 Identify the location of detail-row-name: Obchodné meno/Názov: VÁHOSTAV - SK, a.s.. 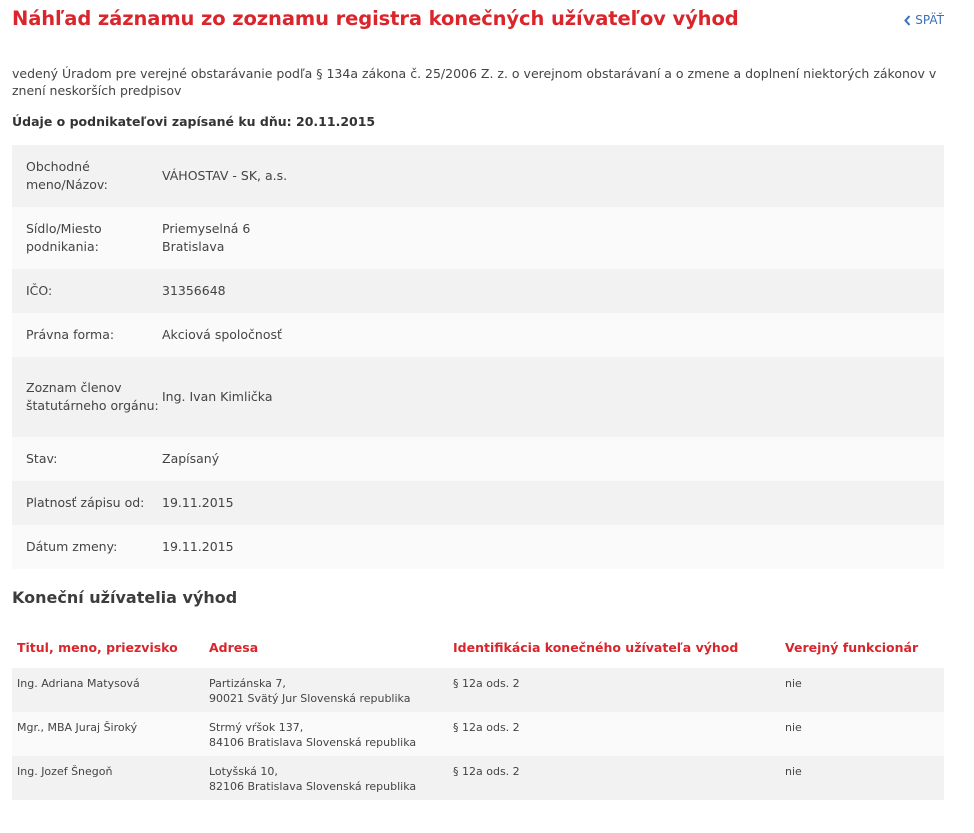
(478, 176).